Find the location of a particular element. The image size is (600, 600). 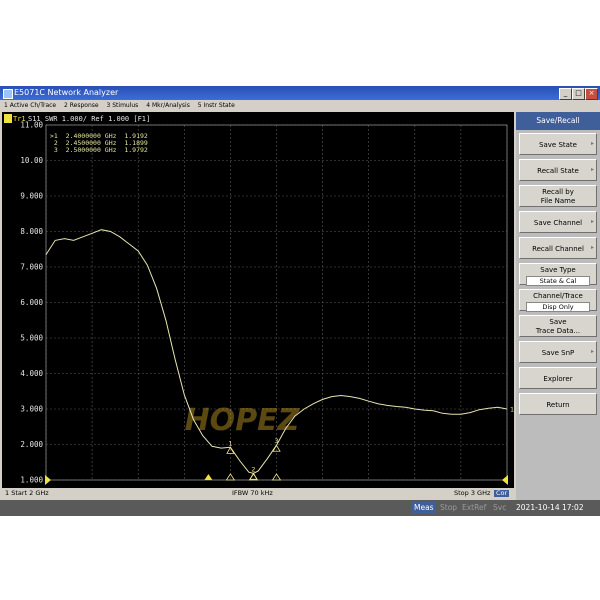

instrument-status-bar: Meas Stop ExtRef Svc 2021-10-14 17:02 is located at coordinates (300, 508).